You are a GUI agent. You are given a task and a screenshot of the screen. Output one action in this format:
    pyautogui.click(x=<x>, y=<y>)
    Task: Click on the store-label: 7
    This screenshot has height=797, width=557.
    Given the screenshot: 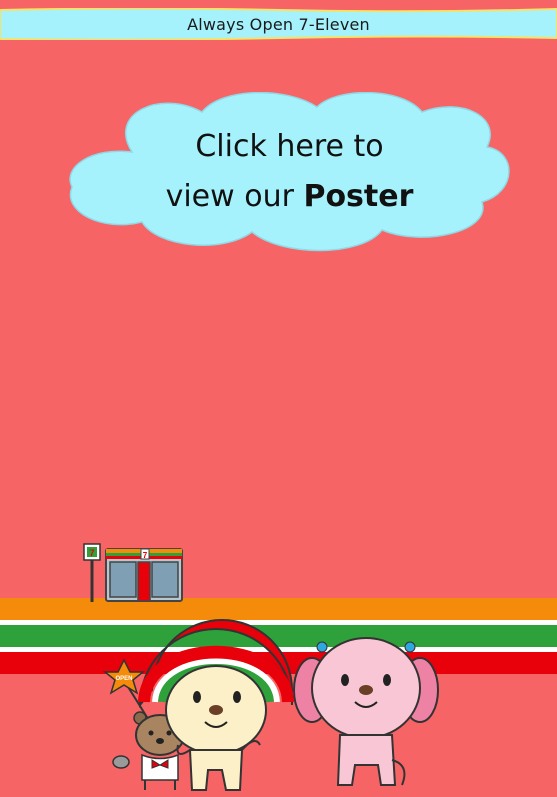 What is the action you would take?
    pyautogui.click(x=145, y=555)
    